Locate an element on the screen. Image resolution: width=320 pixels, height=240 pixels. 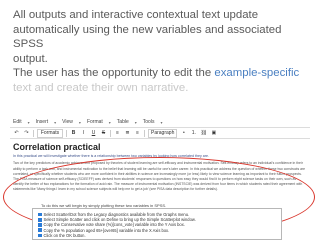
align-left-icon: ≡ is located at coordinates (117, 133).